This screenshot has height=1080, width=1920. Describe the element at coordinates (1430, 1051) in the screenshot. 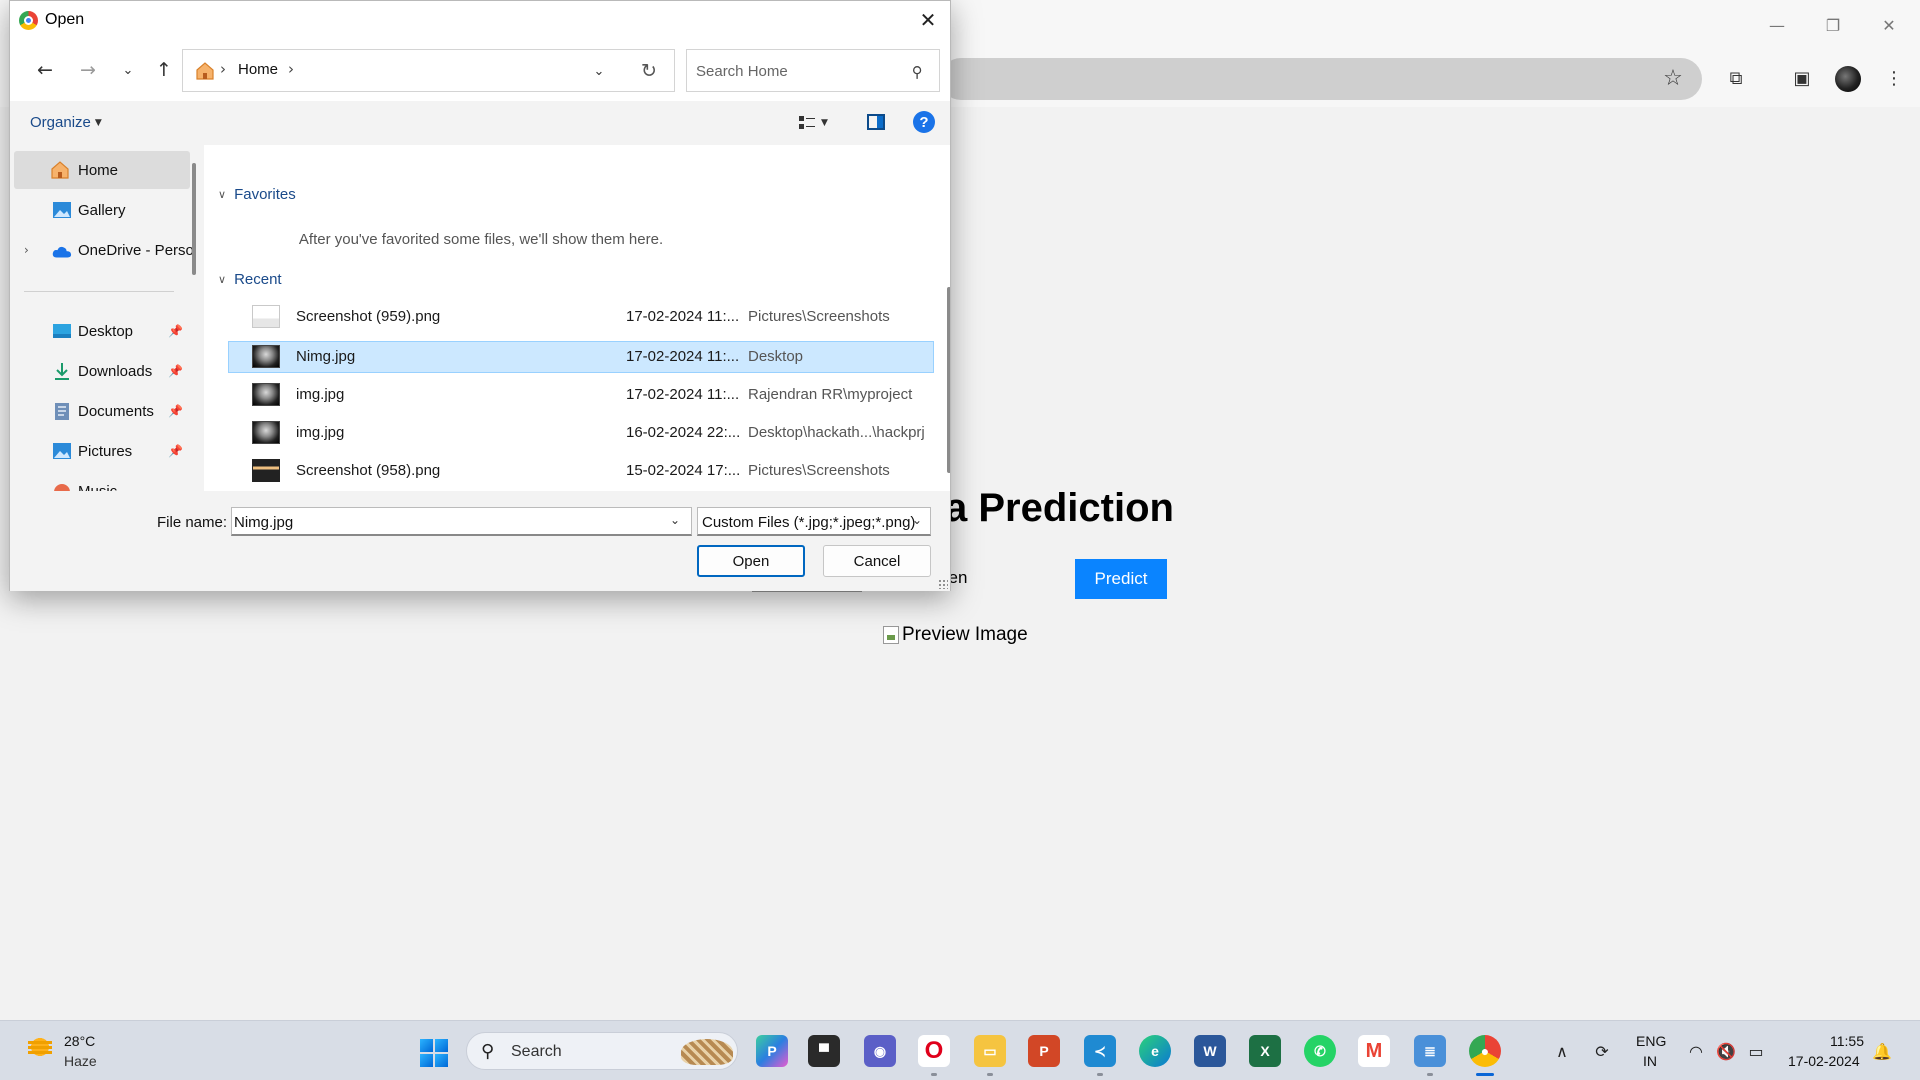

I see `notepad-icon: ≣` at that location.